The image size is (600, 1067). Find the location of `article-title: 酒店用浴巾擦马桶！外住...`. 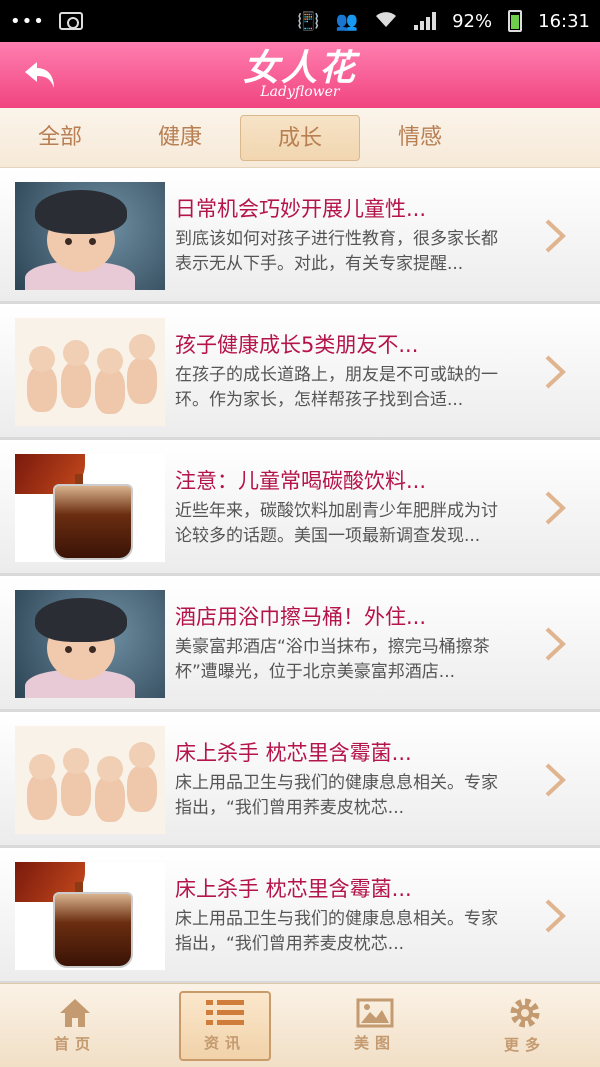

article-title: 酒店用浴巾擦马桶！外住... is located at coordinates (301, 616).